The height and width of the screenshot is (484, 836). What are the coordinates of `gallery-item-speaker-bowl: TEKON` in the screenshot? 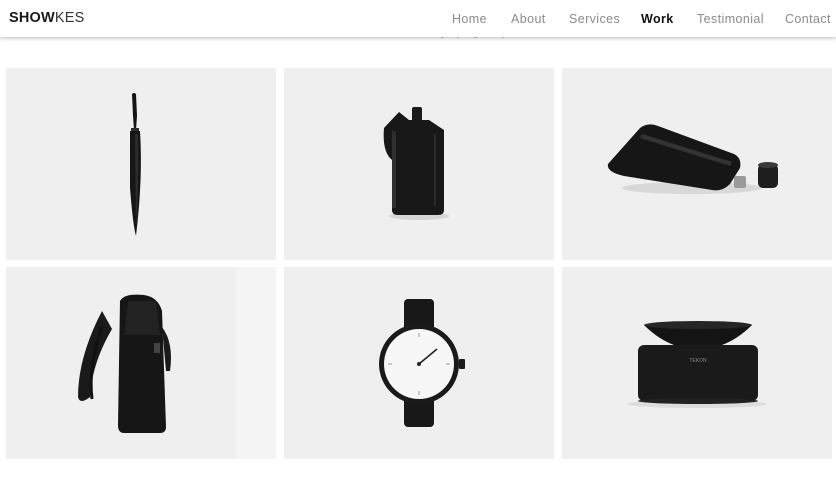 It's located at (697, 363).